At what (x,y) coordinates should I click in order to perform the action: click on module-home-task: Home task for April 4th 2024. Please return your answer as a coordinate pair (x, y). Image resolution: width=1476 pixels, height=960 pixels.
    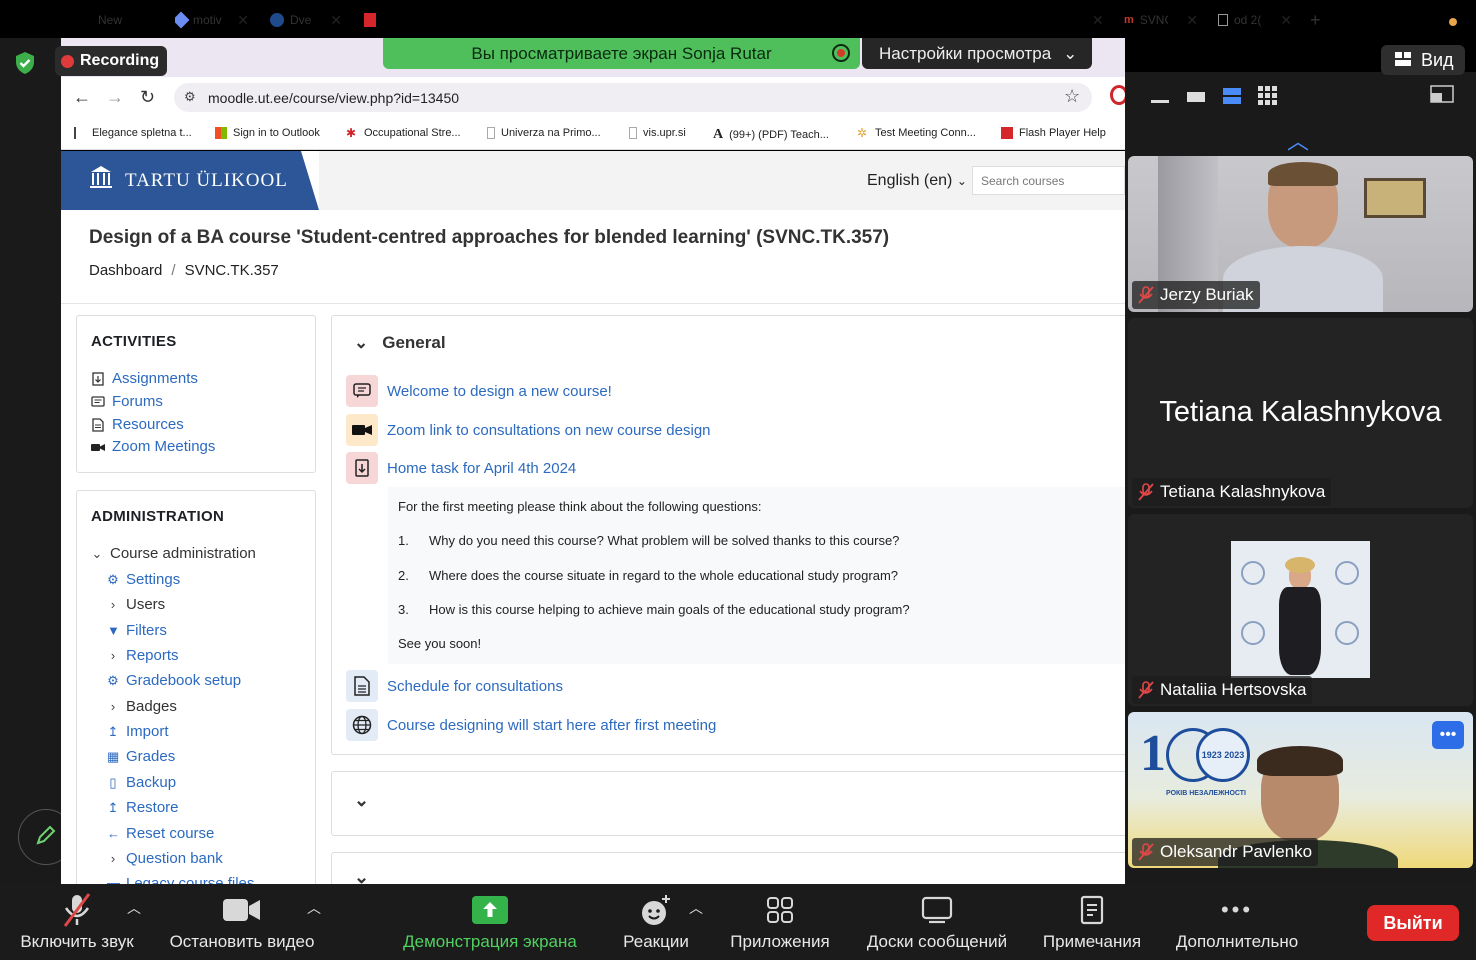
    Looking at the image, I should click on (461, 468).